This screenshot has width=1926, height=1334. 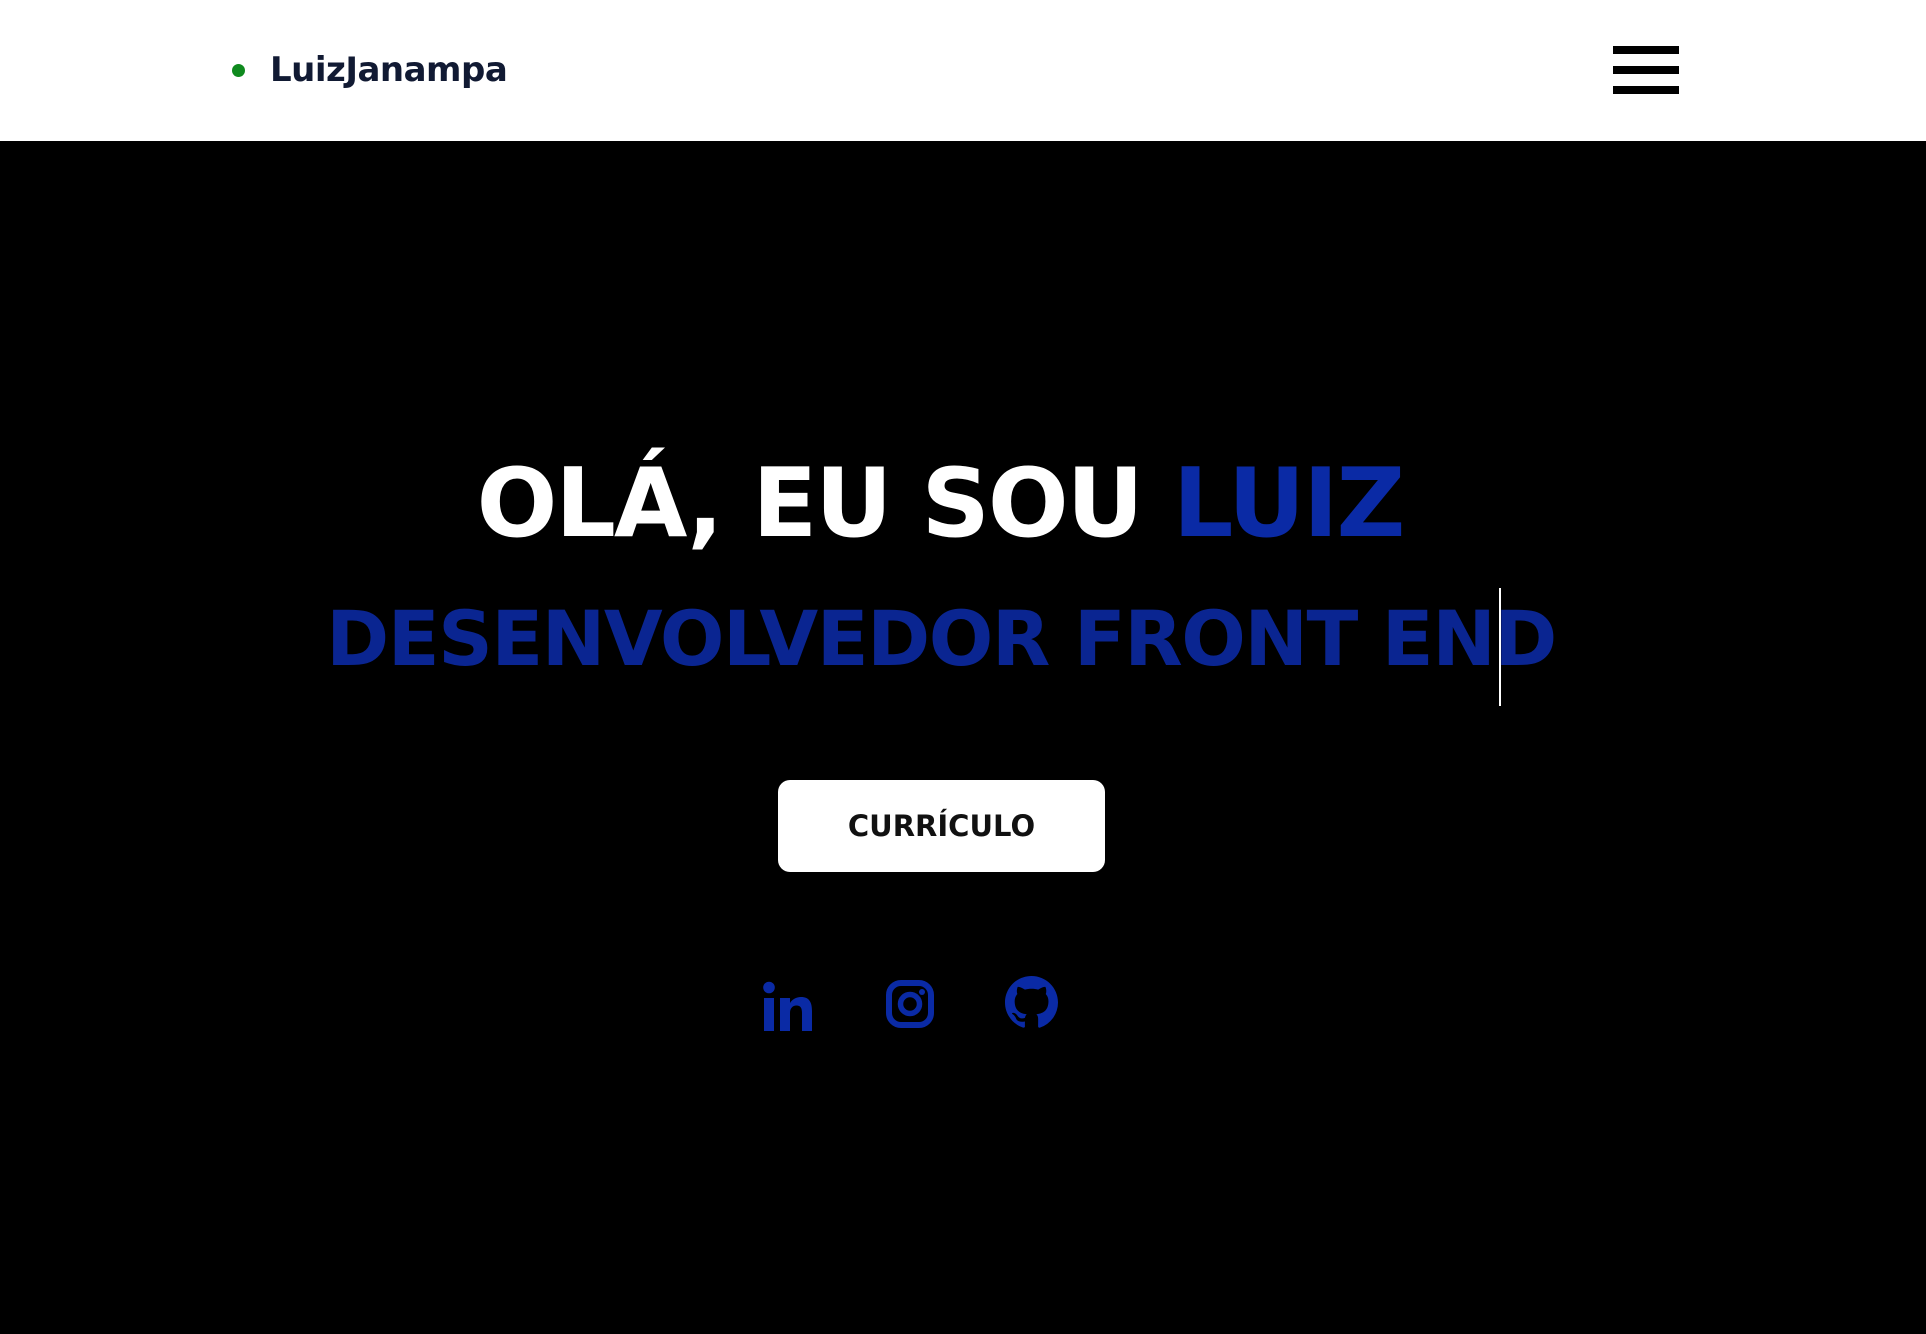 I want to click on linkedin-icon, so click(x=787, y=1006).